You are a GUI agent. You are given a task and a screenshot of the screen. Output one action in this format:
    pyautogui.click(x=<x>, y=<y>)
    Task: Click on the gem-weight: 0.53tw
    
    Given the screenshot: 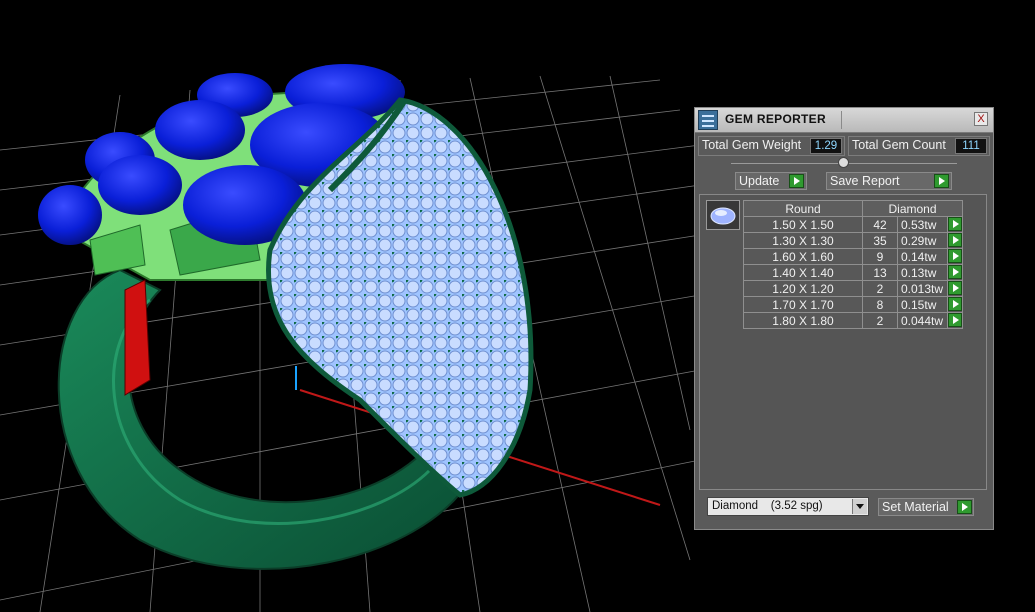 What is the action you would take?
    pyautogui.click(x=922, y=224)
    